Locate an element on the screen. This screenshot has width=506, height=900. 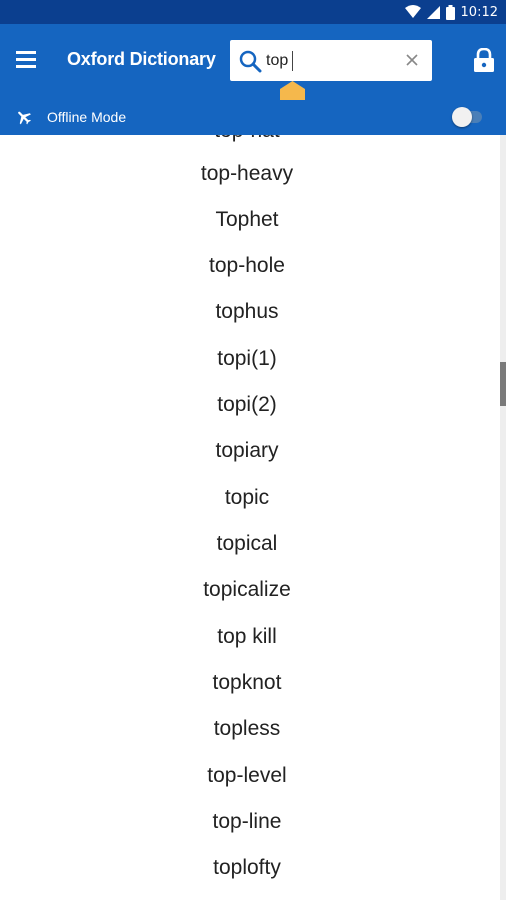
offline-mode-toggle is located at coordinates (467, 117).